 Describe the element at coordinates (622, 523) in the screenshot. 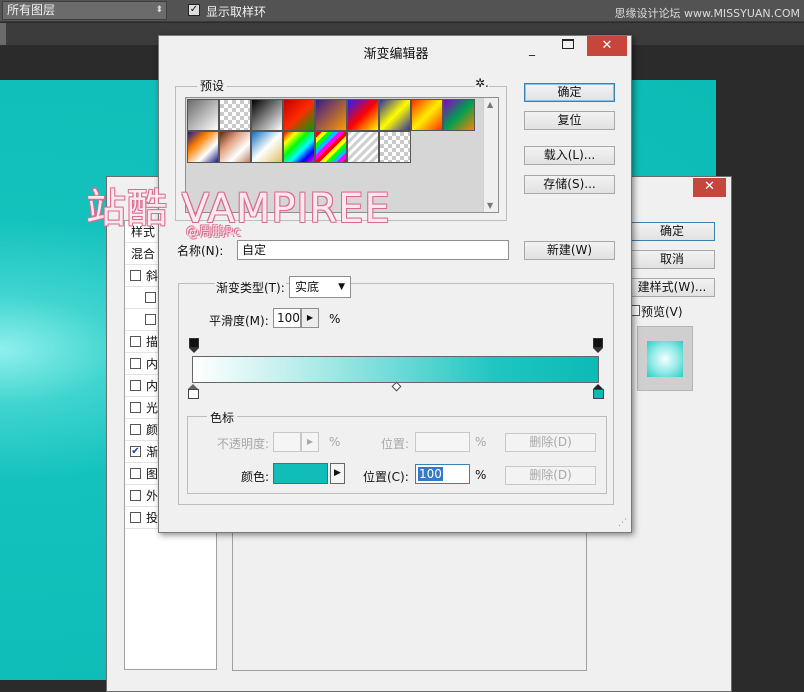

I see `resize-grip-icon: ⋰` at that location.